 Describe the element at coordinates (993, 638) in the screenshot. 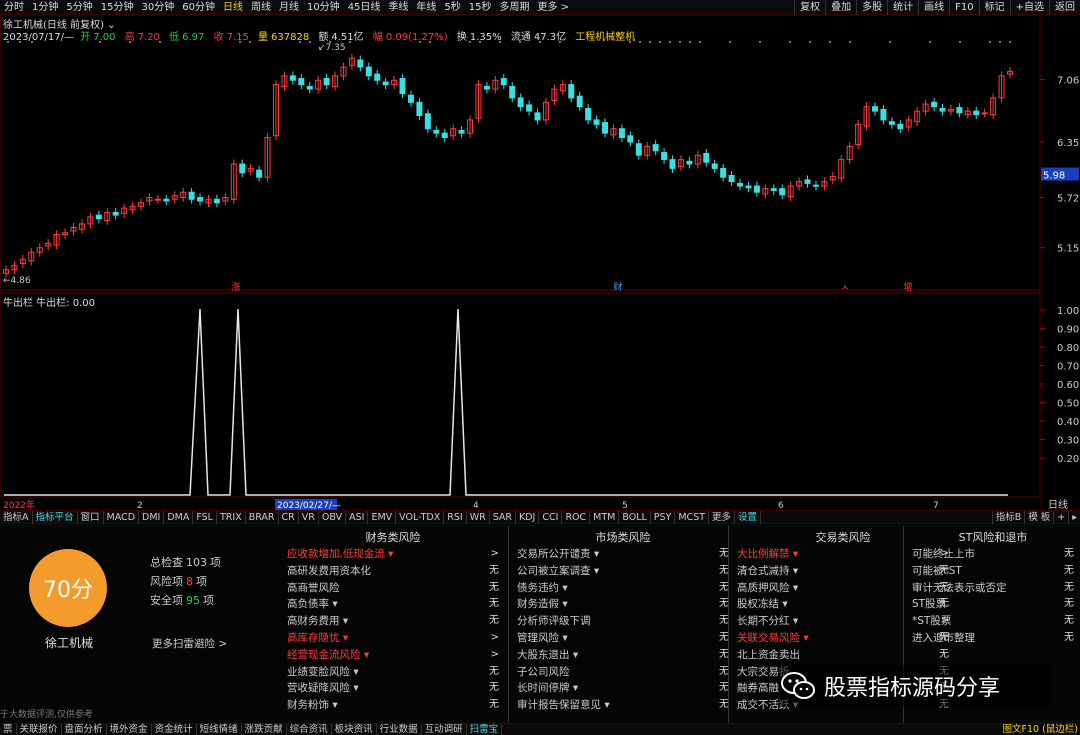

I see `risk-row: 进入退市整理 无` at that location.